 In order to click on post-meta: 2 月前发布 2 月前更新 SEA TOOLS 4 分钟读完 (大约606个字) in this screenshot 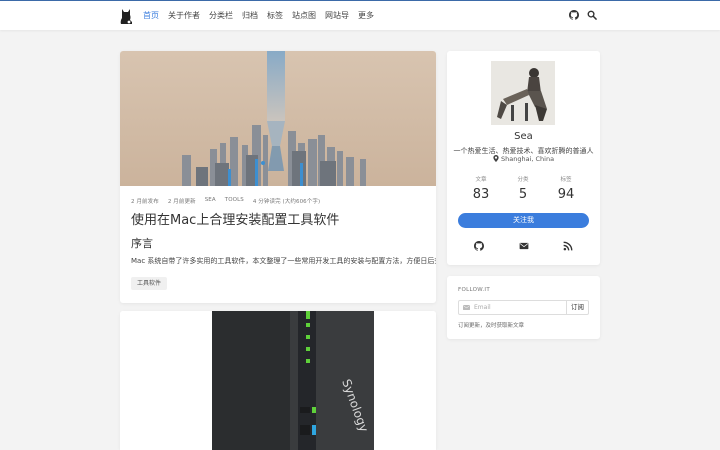, I will do `click(225, 201)`.